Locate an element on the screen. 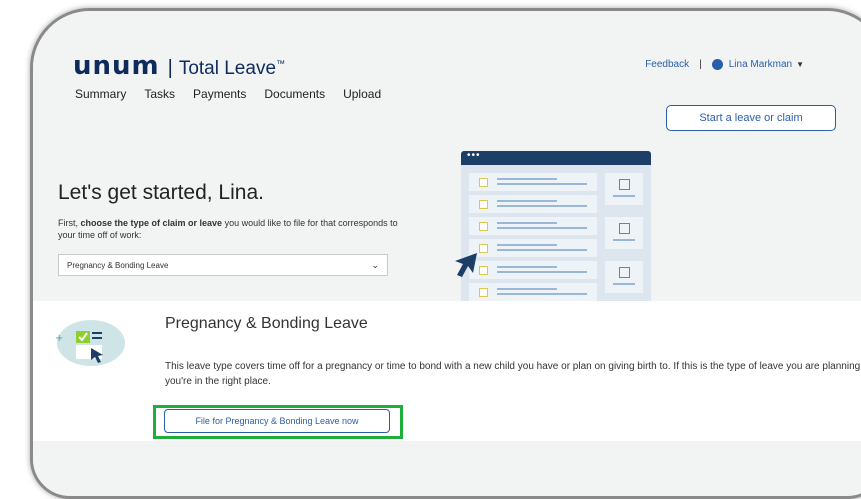  main-nav: Summary Tasks Payments Documents Upload is located at coordinates (228, 94).